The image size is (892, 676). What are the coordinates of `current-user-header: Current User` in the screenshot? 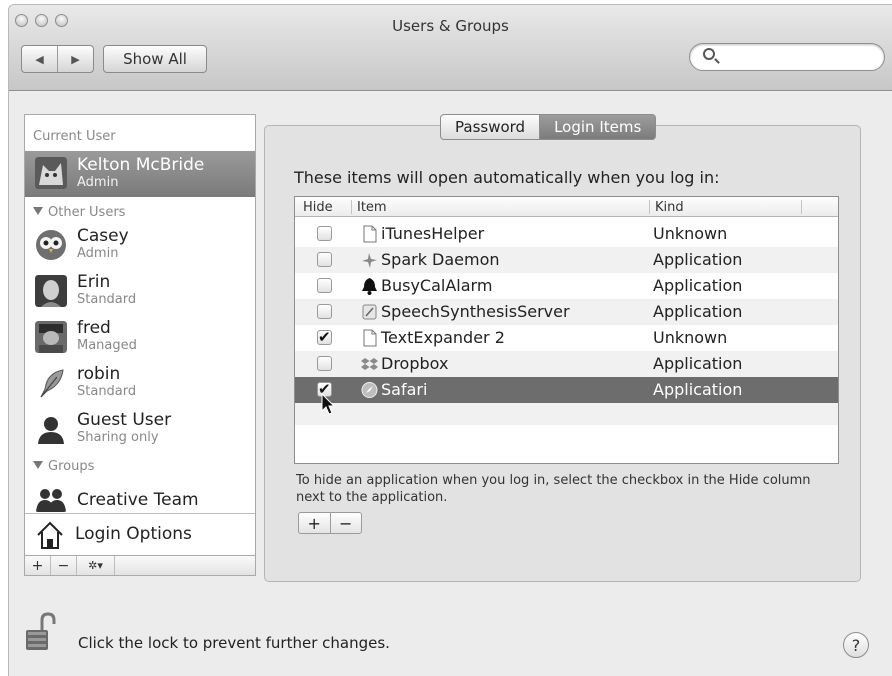 It's located at (74, 136).